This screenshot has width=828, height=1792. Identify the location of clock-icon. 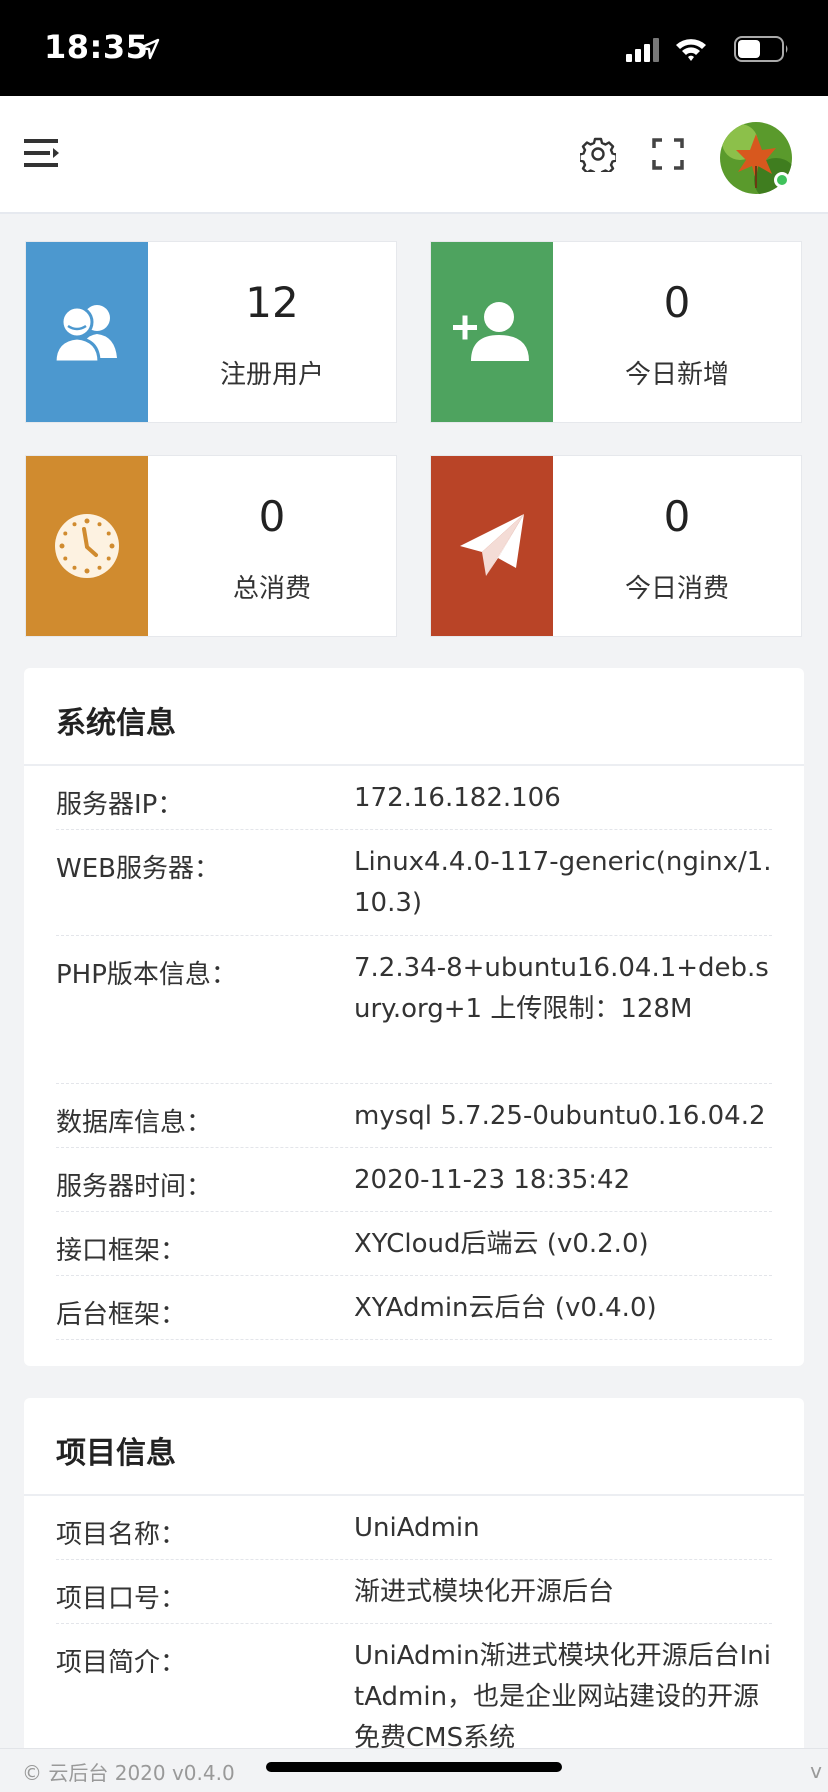
(87, 546).